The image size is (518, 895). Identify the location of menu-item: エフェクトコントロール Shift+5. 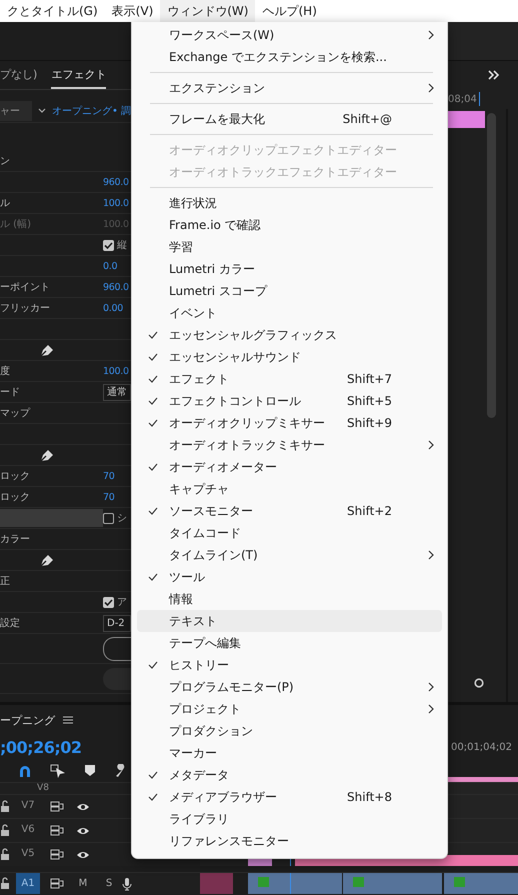
(289, 401).